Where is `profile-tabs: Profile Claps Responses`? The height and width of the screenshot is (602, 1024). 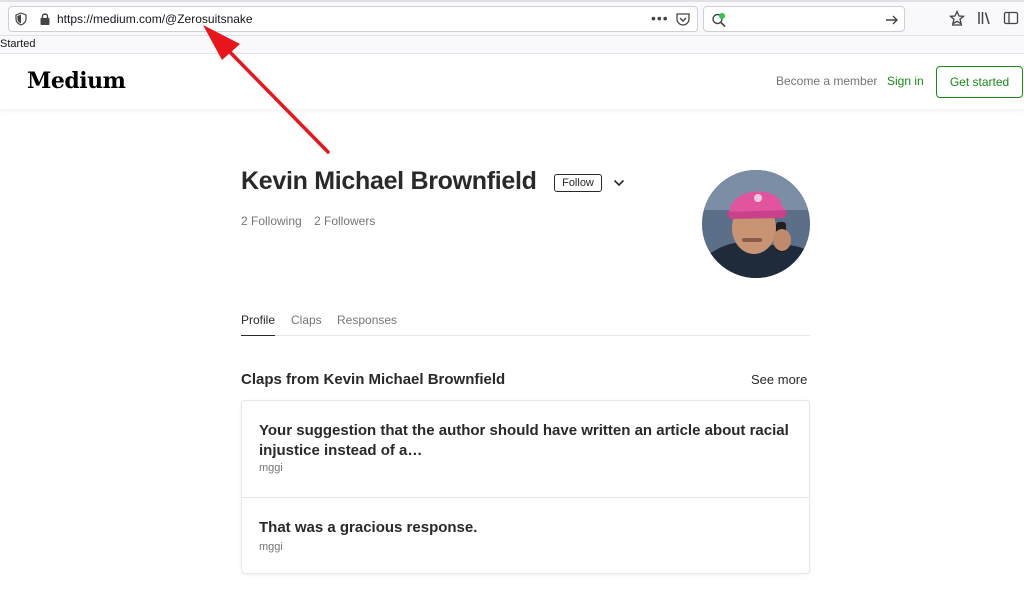 profile-tabs: Profile Claps Responses is located at coordinates (525, 320).